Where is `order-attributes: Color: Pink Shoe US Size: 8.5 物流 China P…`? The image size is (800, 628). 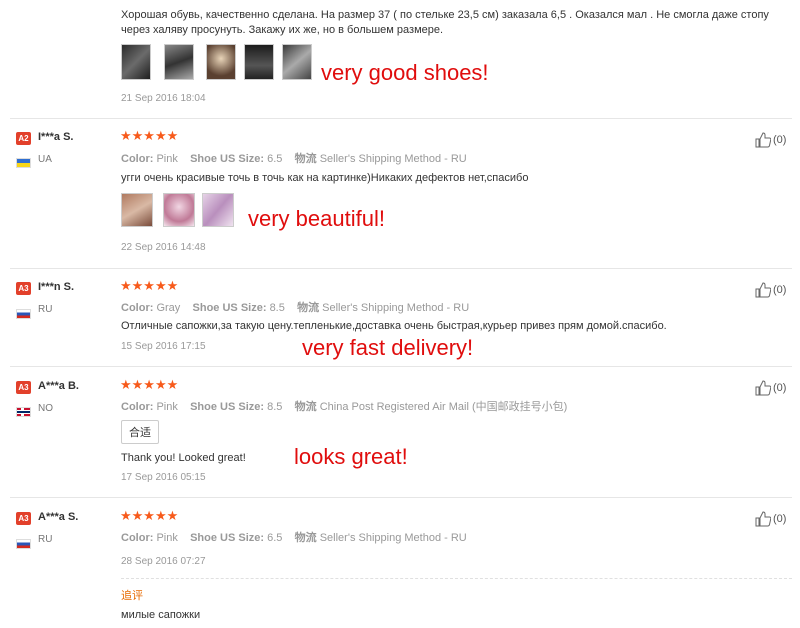 order-attributes: Color: Pink Shoe US Size: 8.5 物流 China P… is located at coordinates (344, 407).